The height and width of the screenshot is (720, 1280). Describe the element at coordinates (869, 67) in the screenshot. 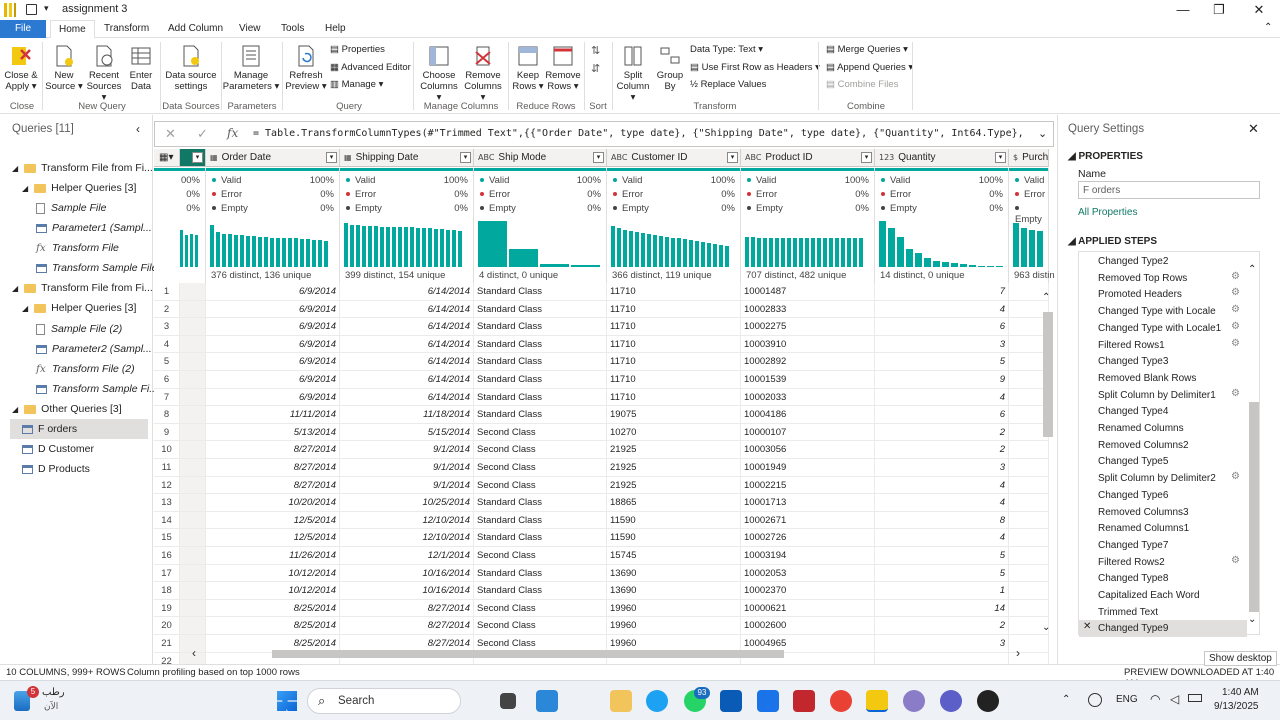

I see `append-queries-button: ▤ Append Queries ▾` at that location.